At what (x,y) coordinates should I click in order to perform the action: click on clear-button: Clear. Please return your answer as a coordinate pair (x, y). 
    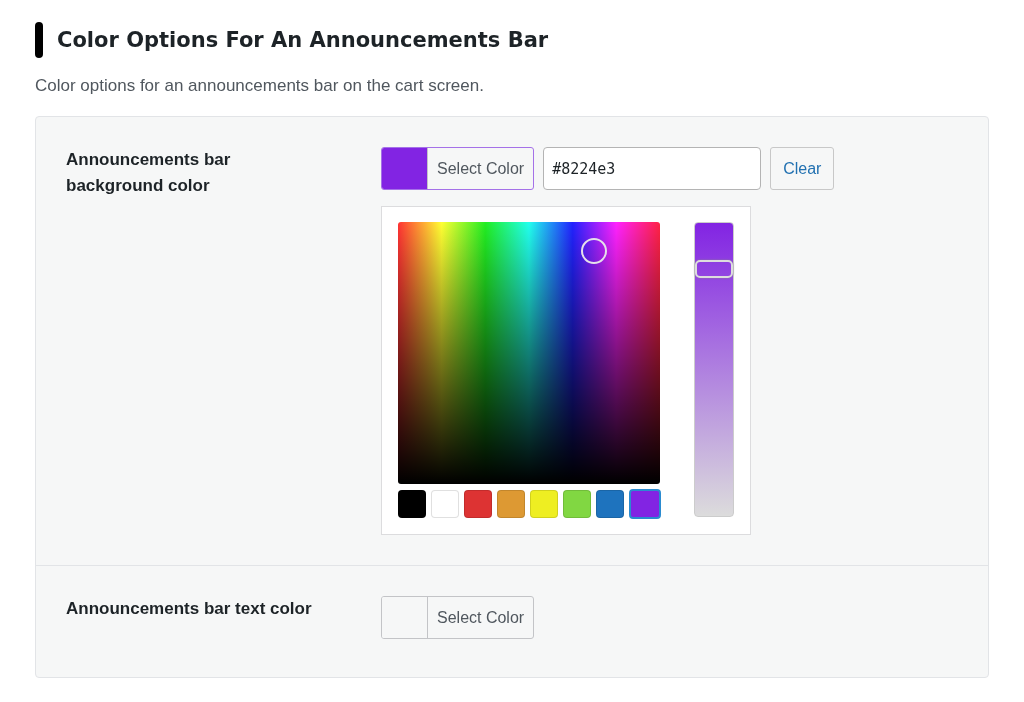
    Looking at the image, I should click on (802, 168).